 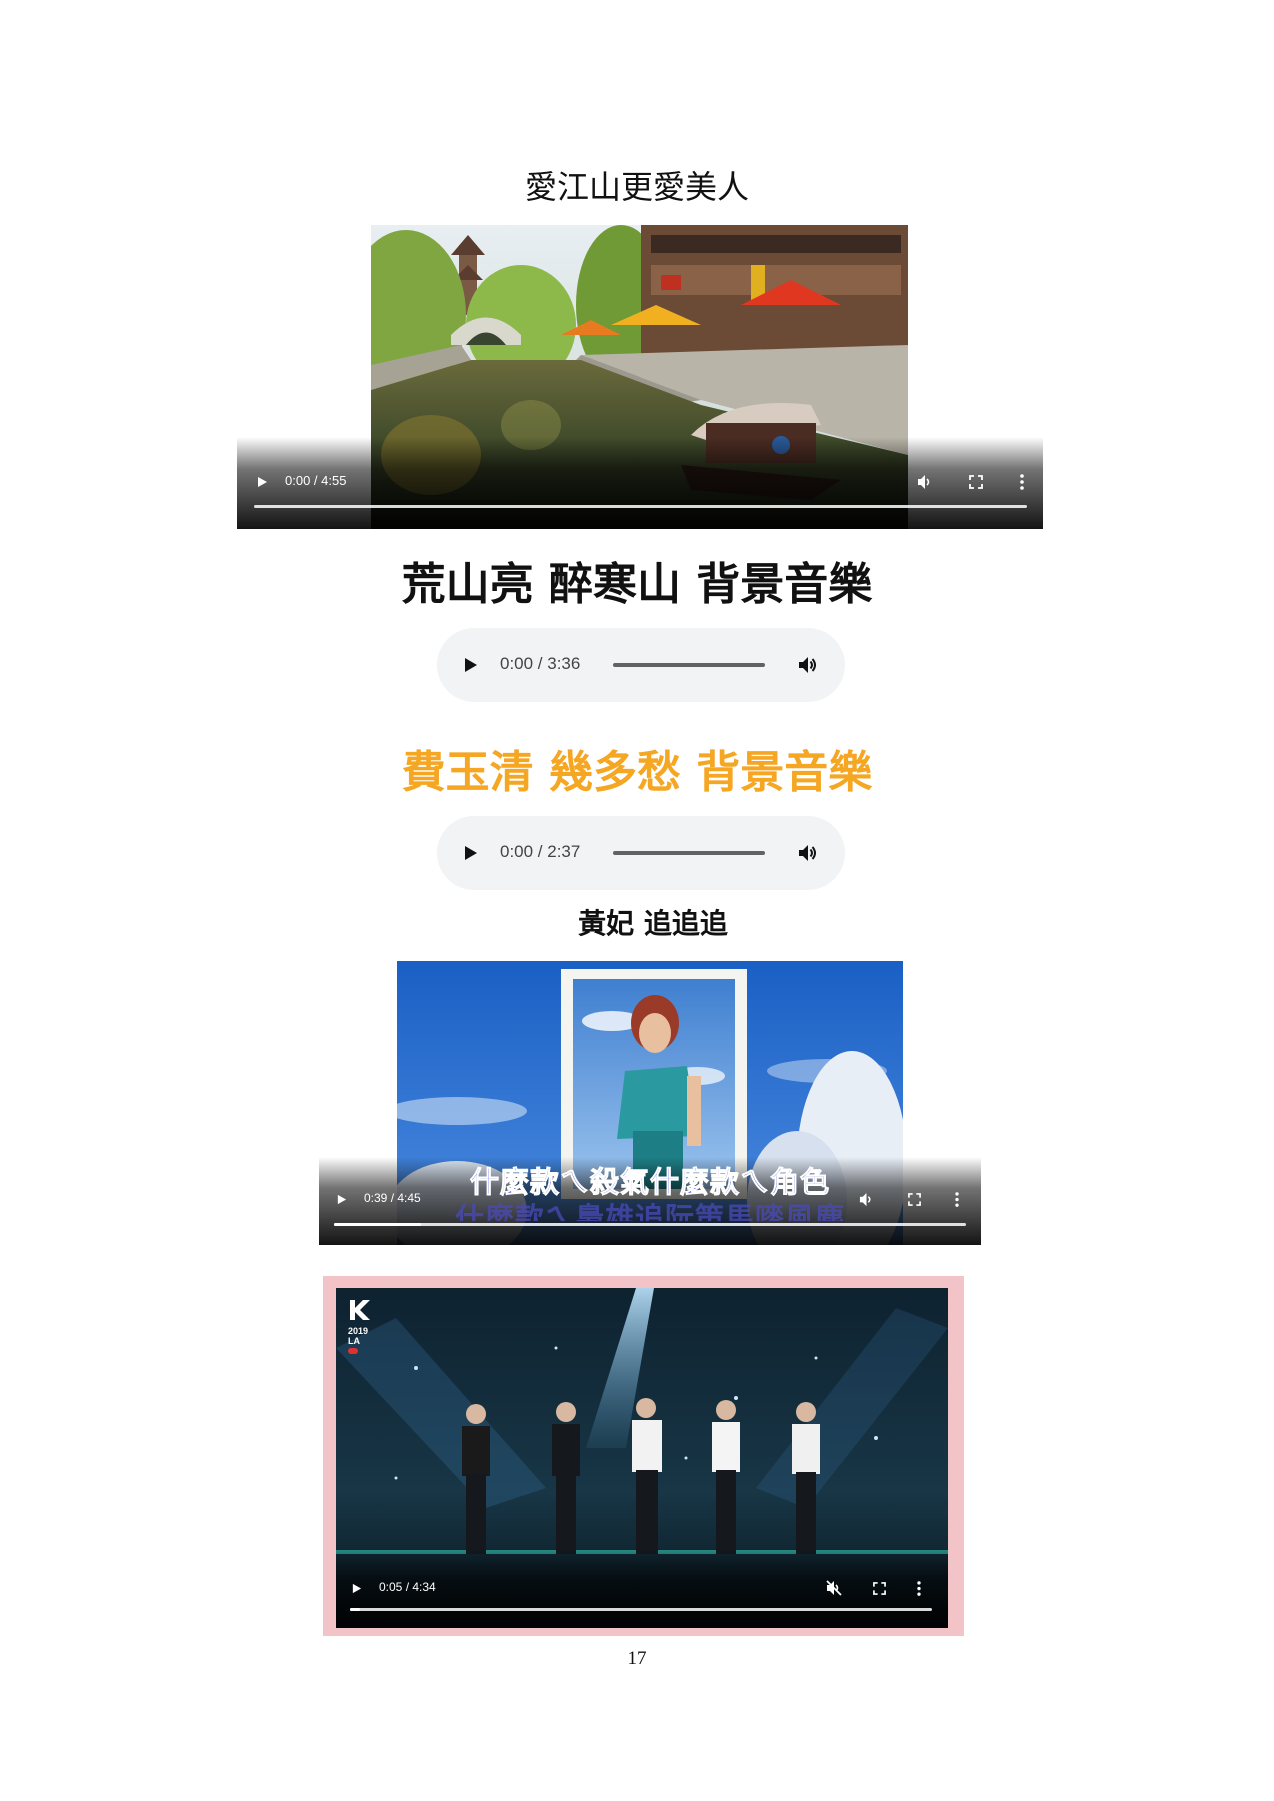 What do you see at coordinates (540, 851) in the screenshot?
I see `audio-time: 0:00 / 2:37` at bounding box center [540, 851].